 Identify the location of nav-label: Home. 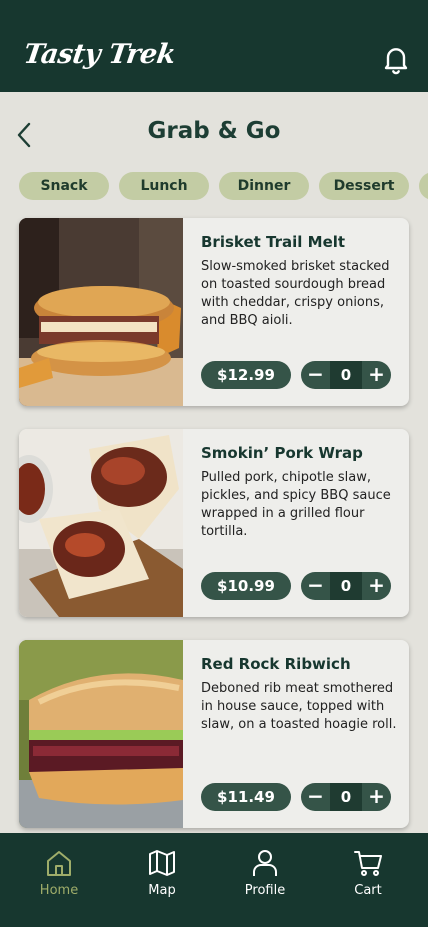
(59, 890).